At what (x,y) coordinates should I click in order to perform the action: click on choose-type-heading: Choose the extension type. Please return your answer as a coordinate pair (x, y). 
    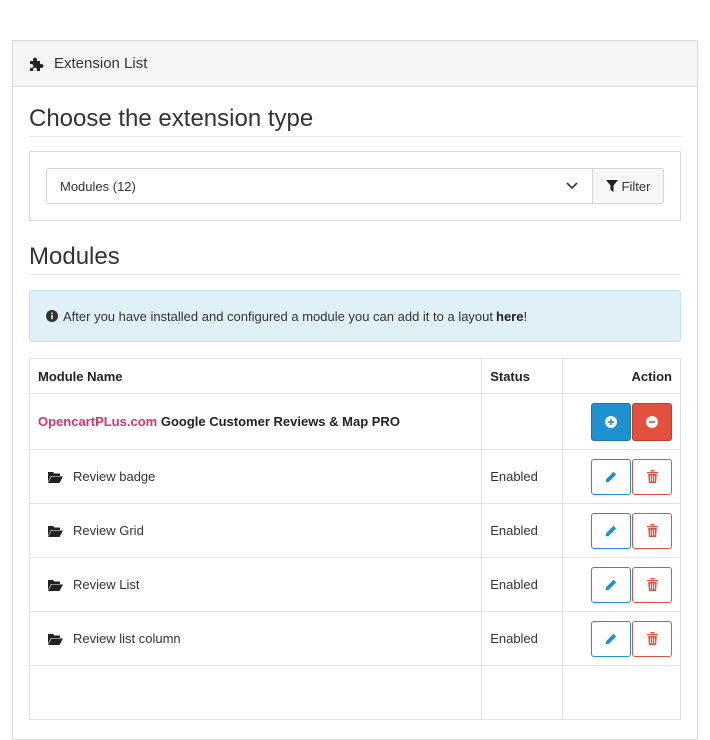
    Looking at the image, I should click on (171, 118).